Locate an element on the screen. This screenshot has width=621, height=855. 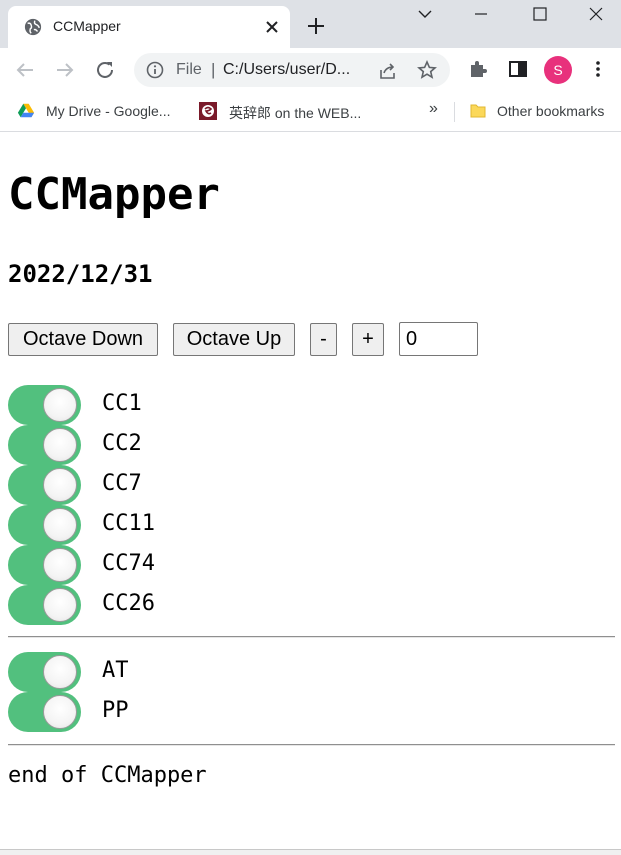
toggle-label: CC7 is located at coordinates (122, 483).